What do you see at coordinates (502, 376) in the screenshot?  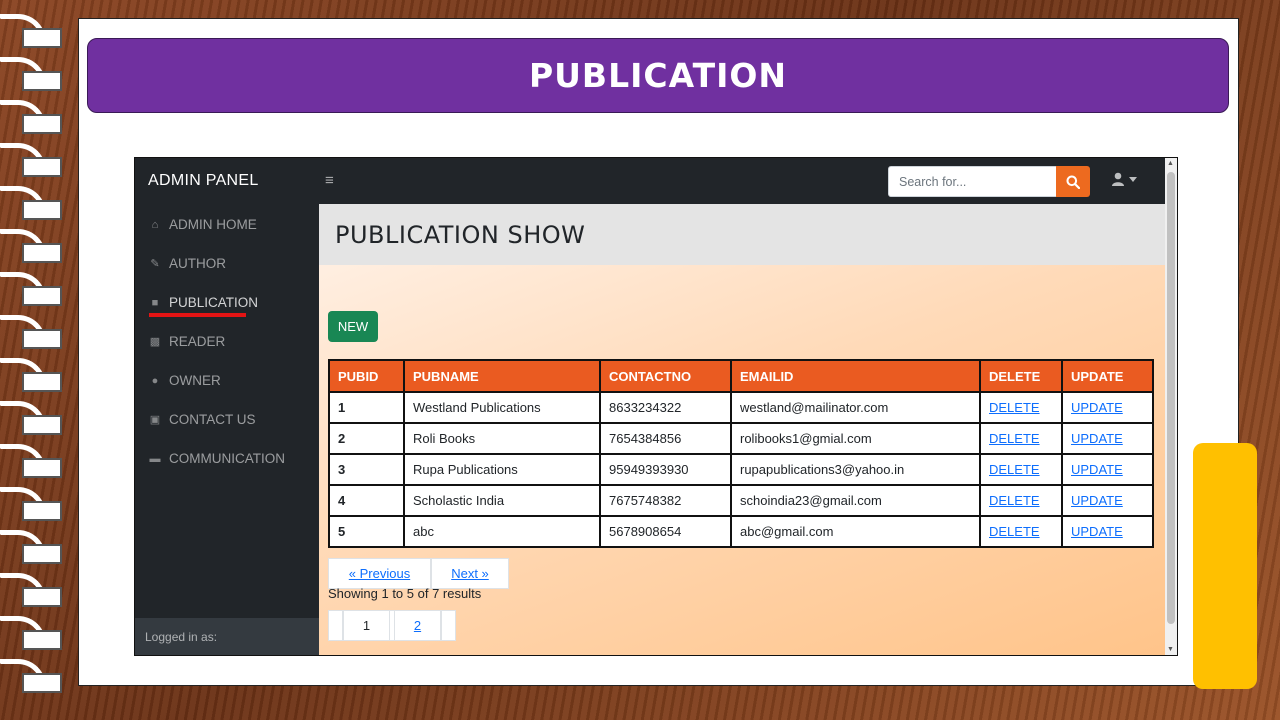 I see `column-header: PUBNAME` at bounding box center [502, 376].